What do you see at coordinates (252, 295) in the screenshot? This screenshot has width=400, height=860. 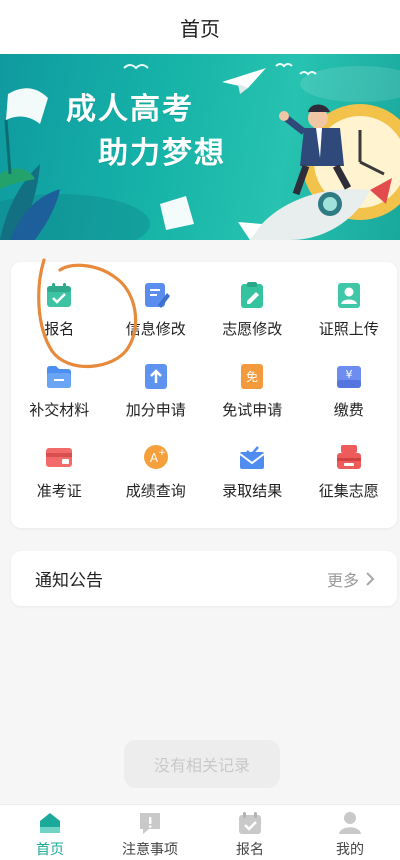 I see `clipboard-edit-icon` at bounding box center [252, 295].